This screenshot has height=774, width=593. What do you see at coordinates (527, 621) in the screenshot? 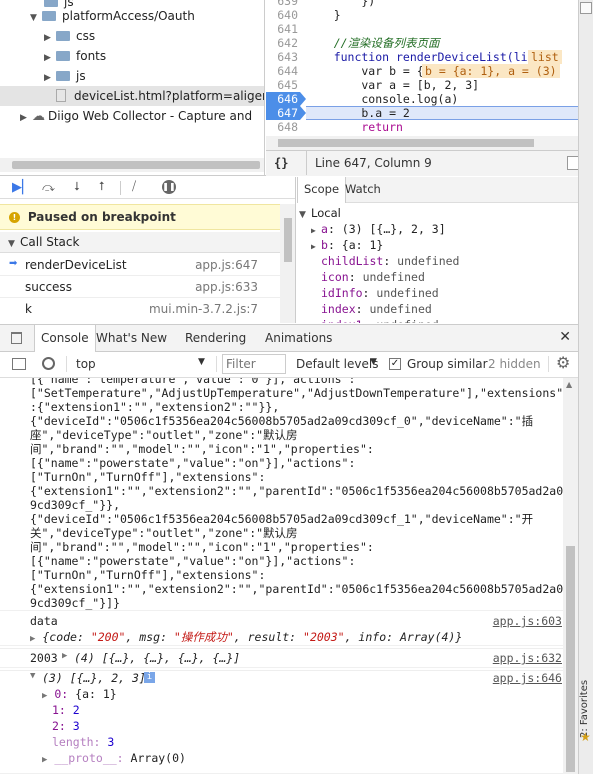
I see `source-link: app.js:603` at bounding box center [527, 621].